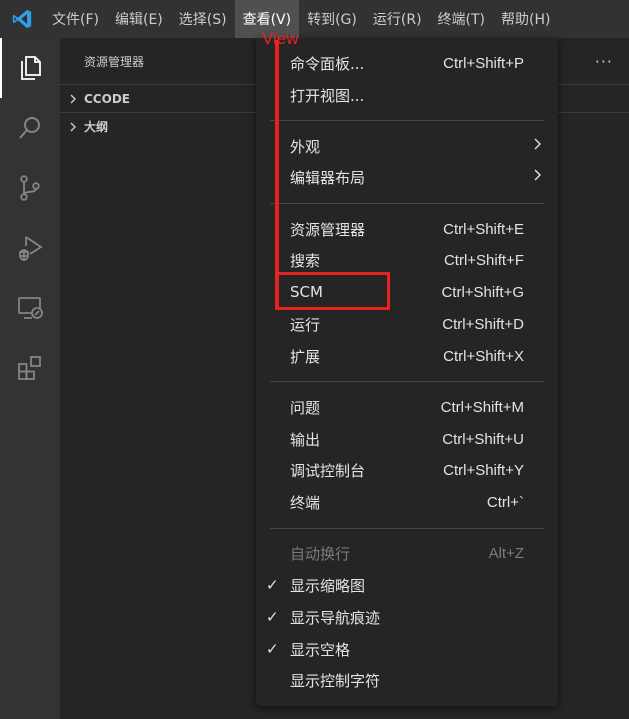 This screenshot has height=719, width=629. Describe the element at coordinates (525, 19) in the screenshot. I see `menu-help: 帮助(H)` at that location.